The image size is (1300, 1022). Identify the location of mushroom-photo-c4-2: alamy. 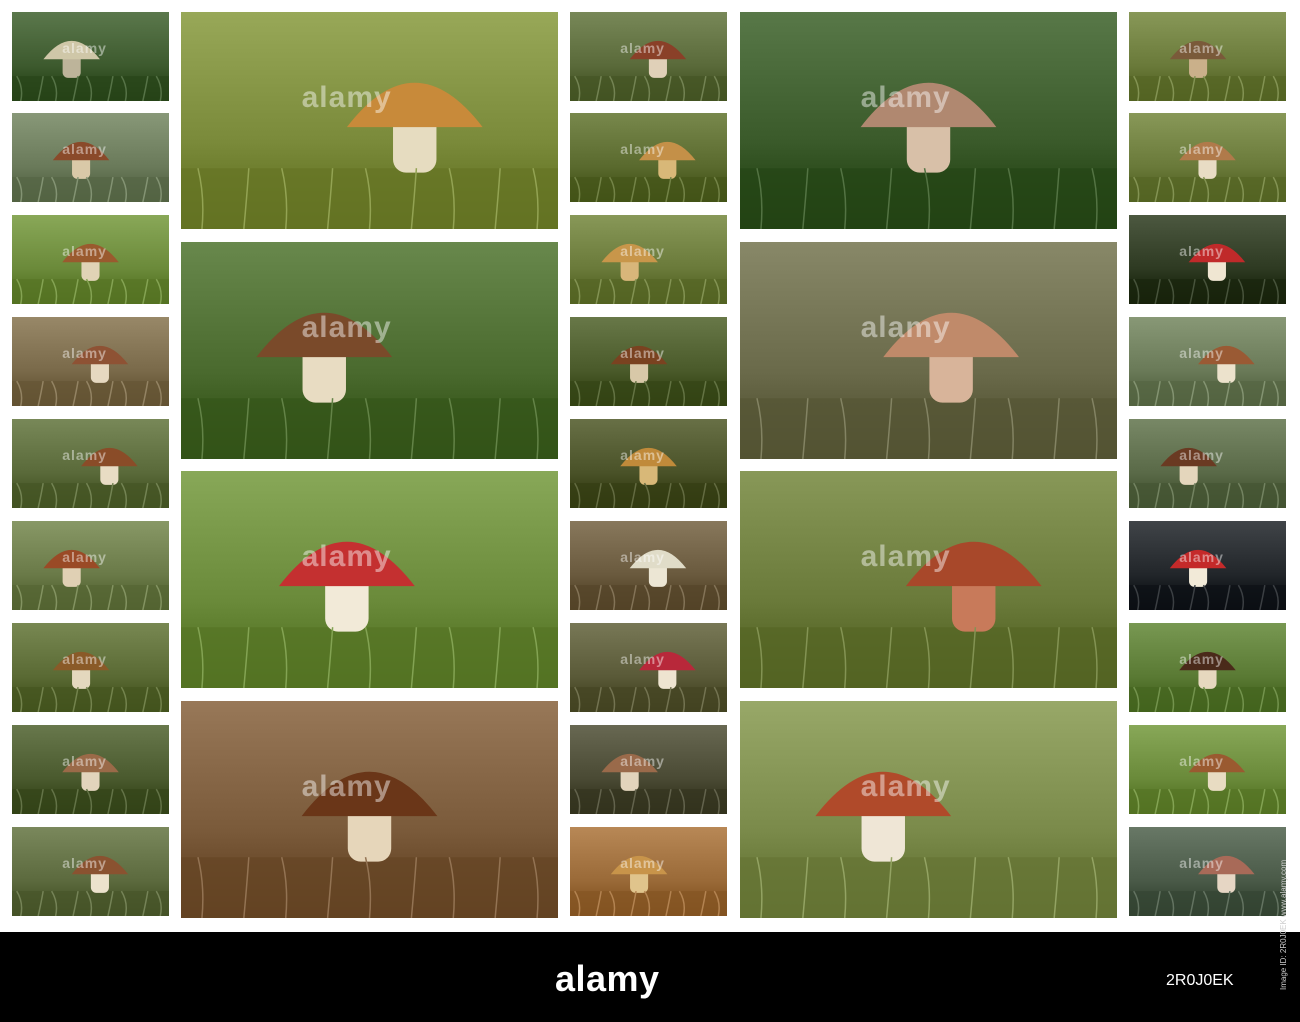
(928, 350).